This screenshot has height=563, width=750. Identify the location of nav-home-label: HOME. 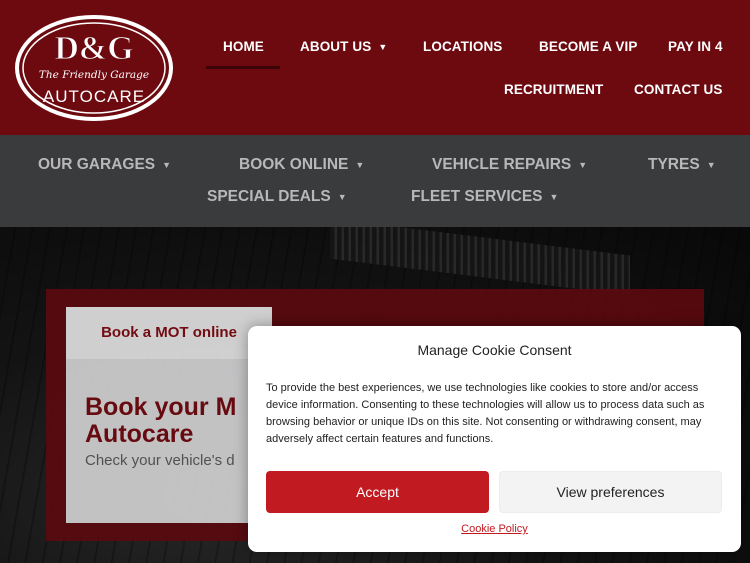
(243, 46).